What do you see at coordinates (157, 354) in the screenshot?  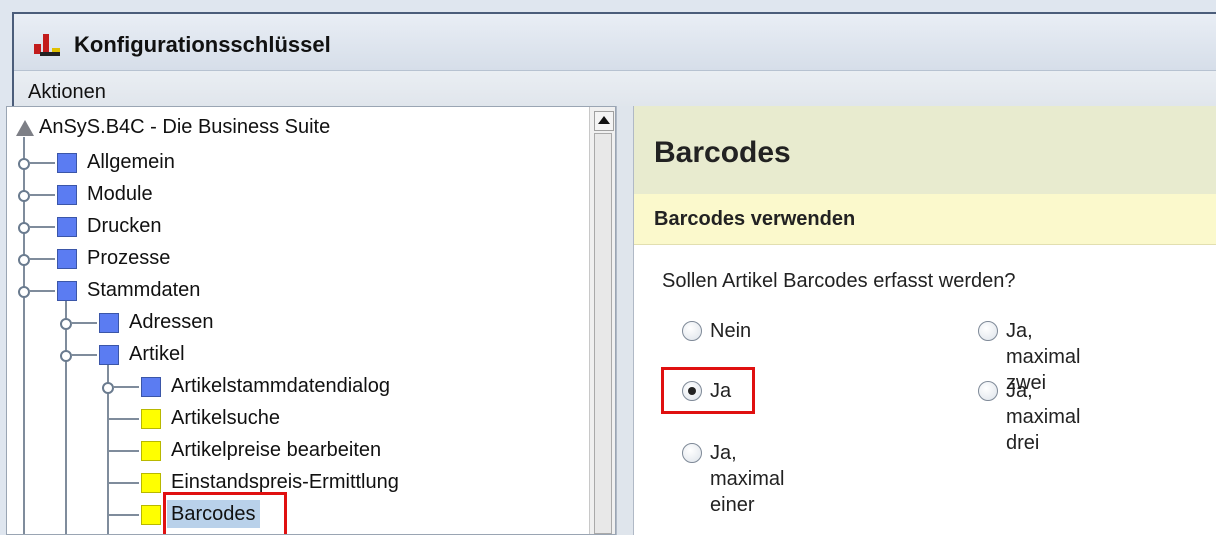 I see `tree-item-artikel: Artikel` at bounding box center [157, 354].